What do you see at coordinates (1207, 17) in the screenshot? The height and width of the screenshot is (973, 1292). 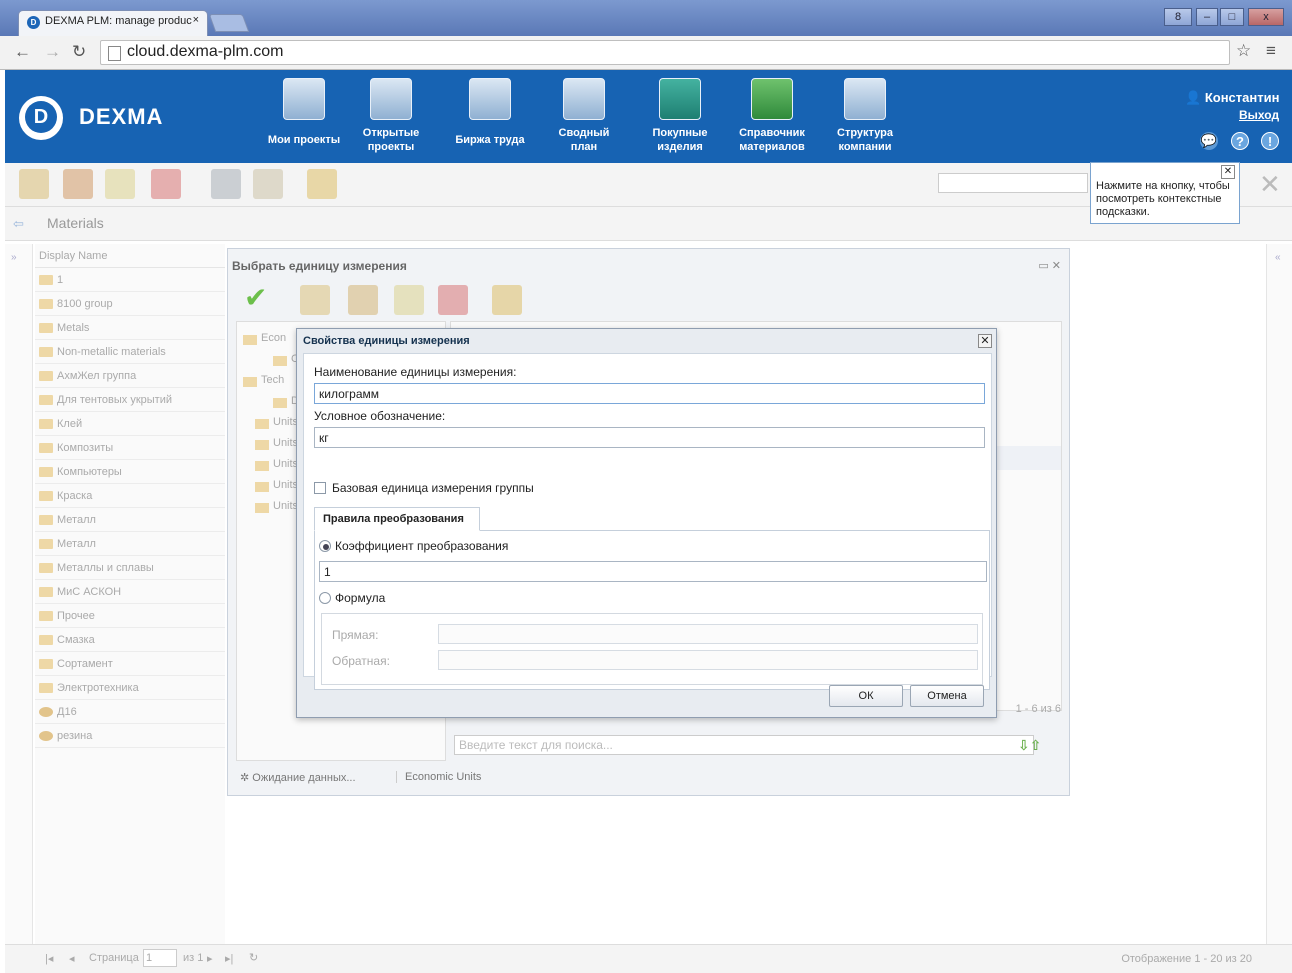 I see `window-minimize-button: –` at bounding box center [1207, 17].